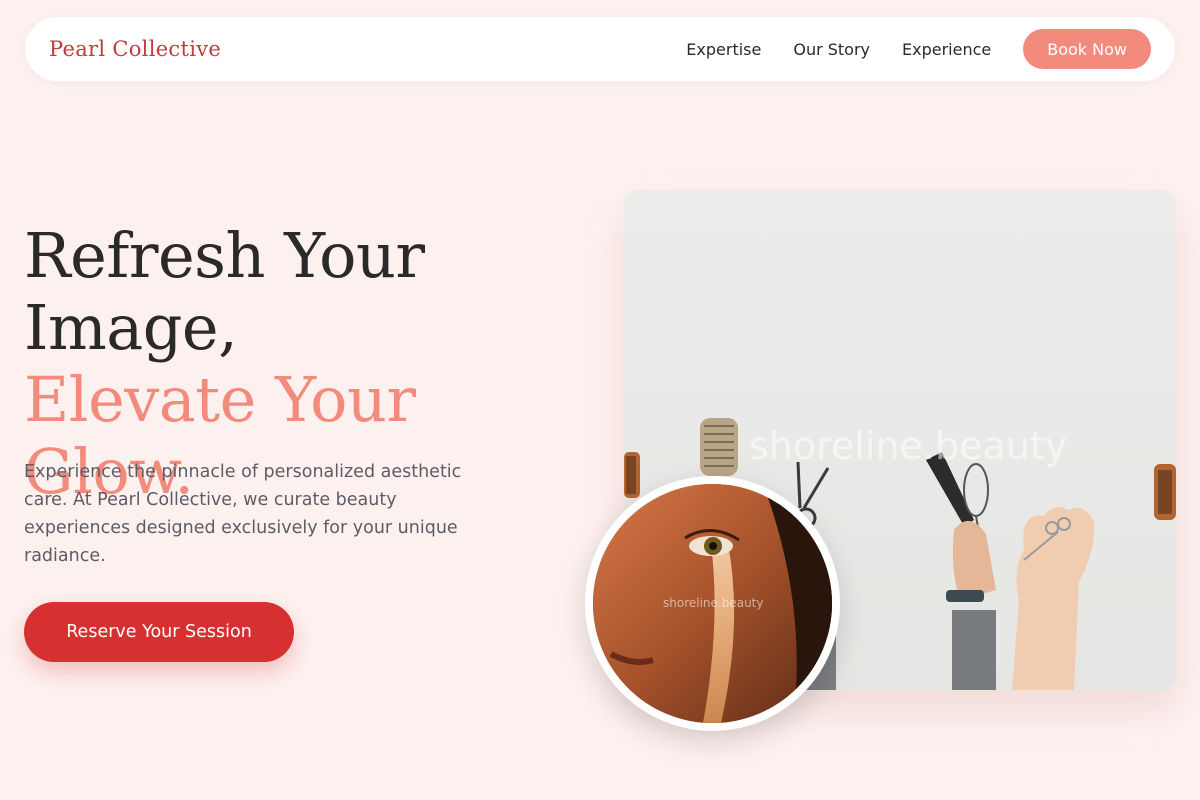 This screenshot has height=800, width=1200. I want to click on hero-title-line-2: Image,, so click(131, 327).